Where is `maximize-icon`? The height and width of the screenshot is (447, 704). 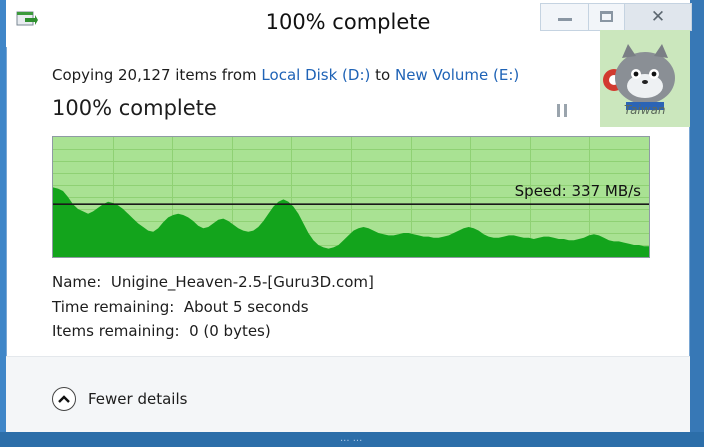 maximize-icon is located at coordinates (606, 16).